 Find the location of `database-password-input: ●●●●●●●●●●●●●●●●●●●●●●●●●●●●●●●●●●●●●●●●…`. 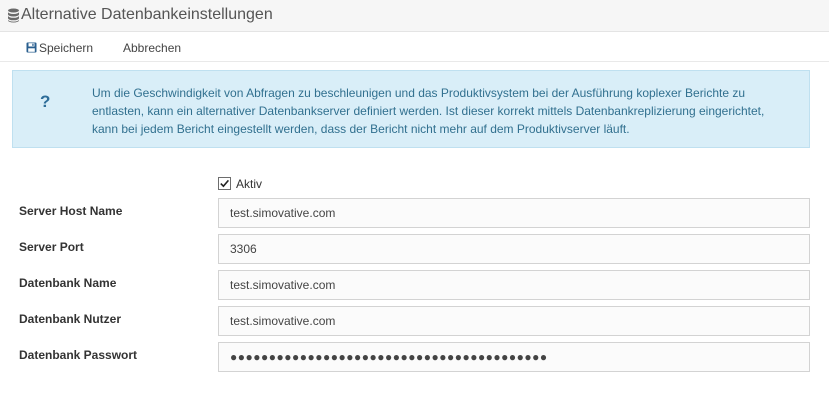

database-password-input: ●●●●●●●●●●●●●●●●●●●●●●●●●●●●●●●●●●●●●●●●… is located at coordinates (514, 357).